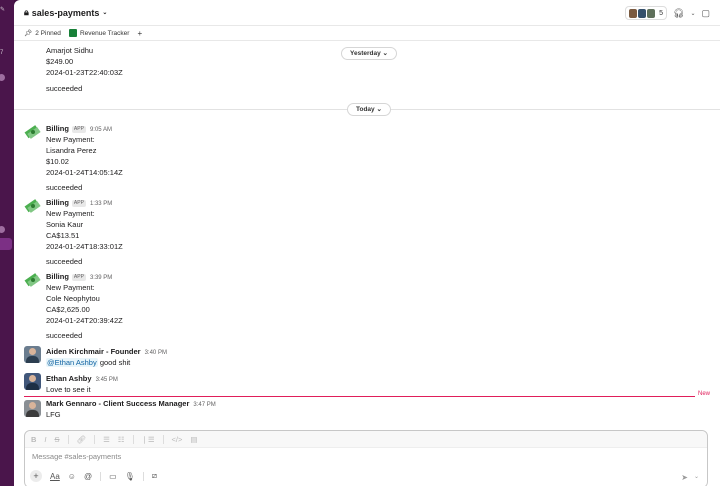 This screenshot has width=720, height=486. What do you see at coordinates (117, 403) in the screenshot?
I see `sender-name: Mark Gennaro - Client Success Manager` at bounding box center [117, 403].